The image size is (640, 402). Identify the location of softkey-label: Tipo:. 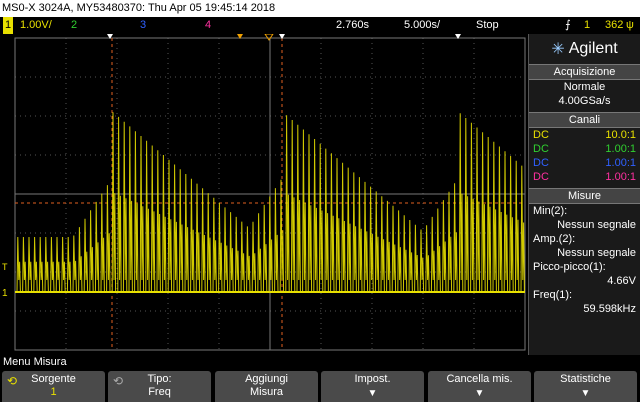
(159, 379).